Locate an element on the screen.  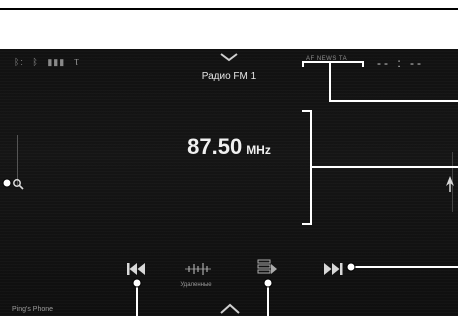
skip-previous-icon is located at coordinates (136, 269).